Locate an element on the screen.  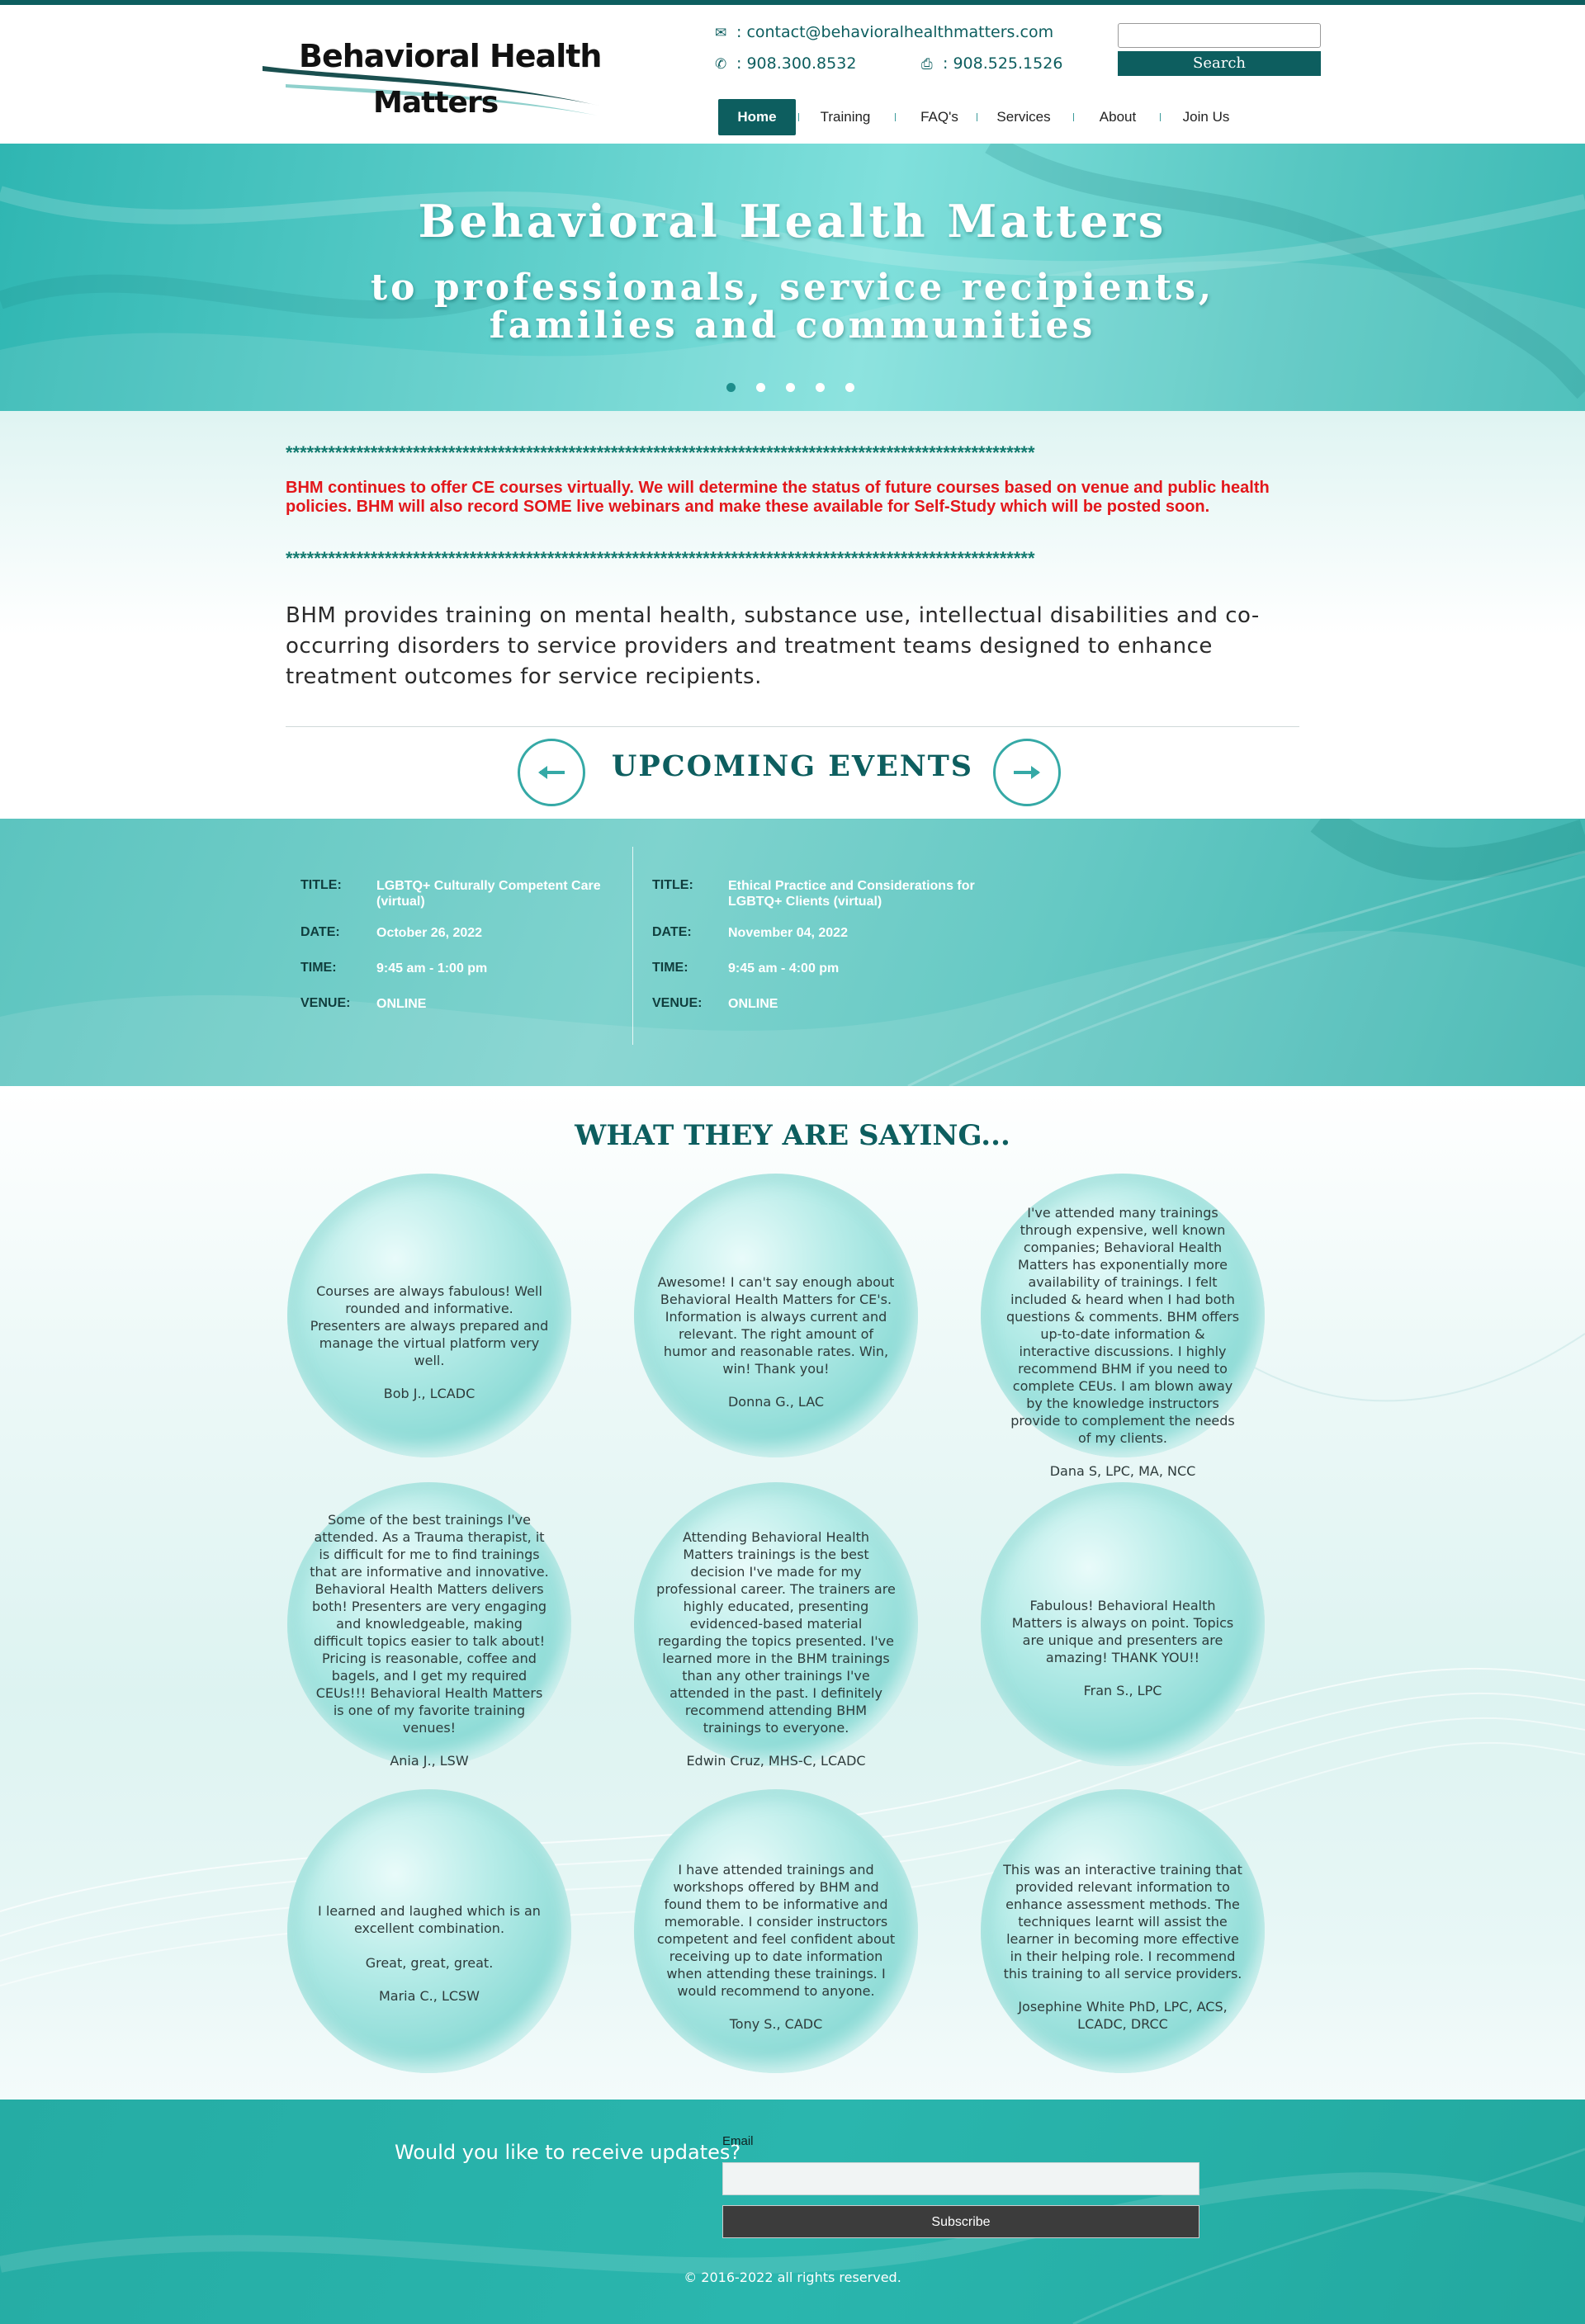
event-date: October 26, 2022 is located at coordinates (429, 933).